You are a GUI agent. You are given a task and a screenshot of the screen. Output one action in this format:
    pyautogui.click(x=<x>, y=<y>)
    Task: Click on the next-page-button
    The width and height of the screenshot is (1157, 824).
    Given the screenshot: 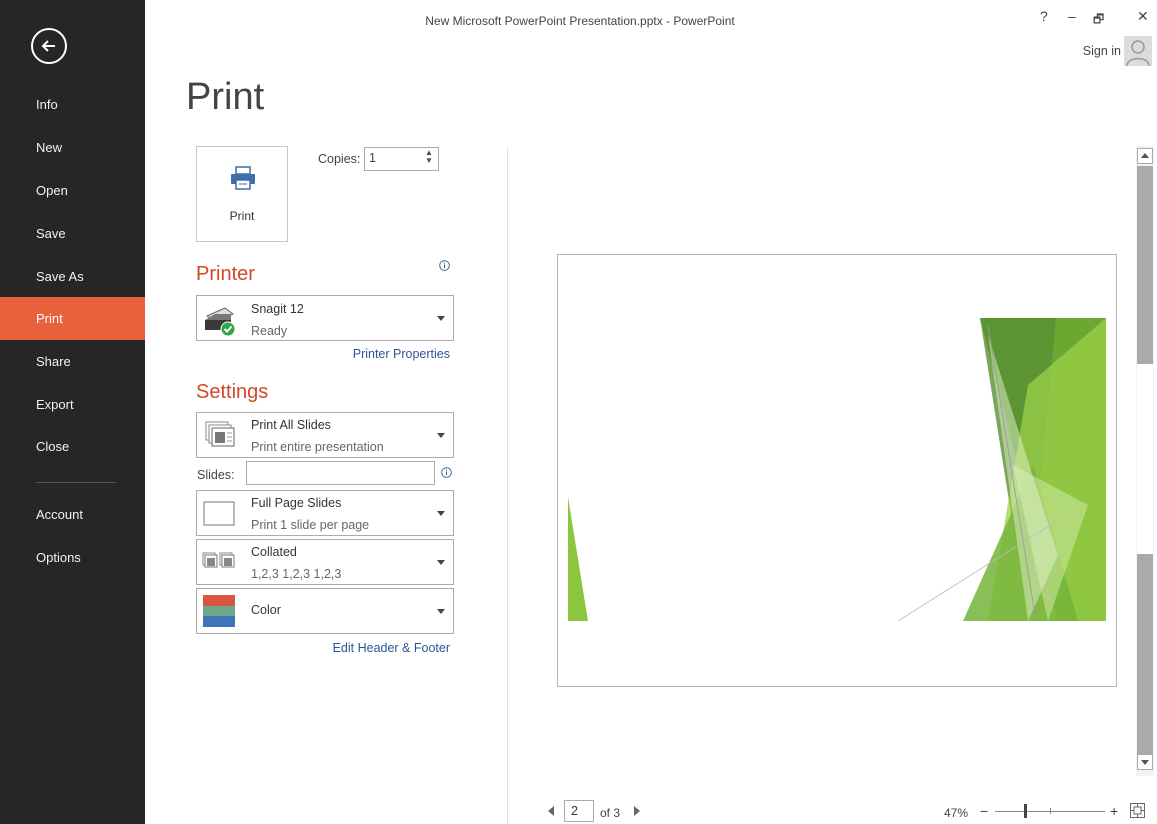 What is the action you would take?
    pyautogui.click(x=637, y=811)
    